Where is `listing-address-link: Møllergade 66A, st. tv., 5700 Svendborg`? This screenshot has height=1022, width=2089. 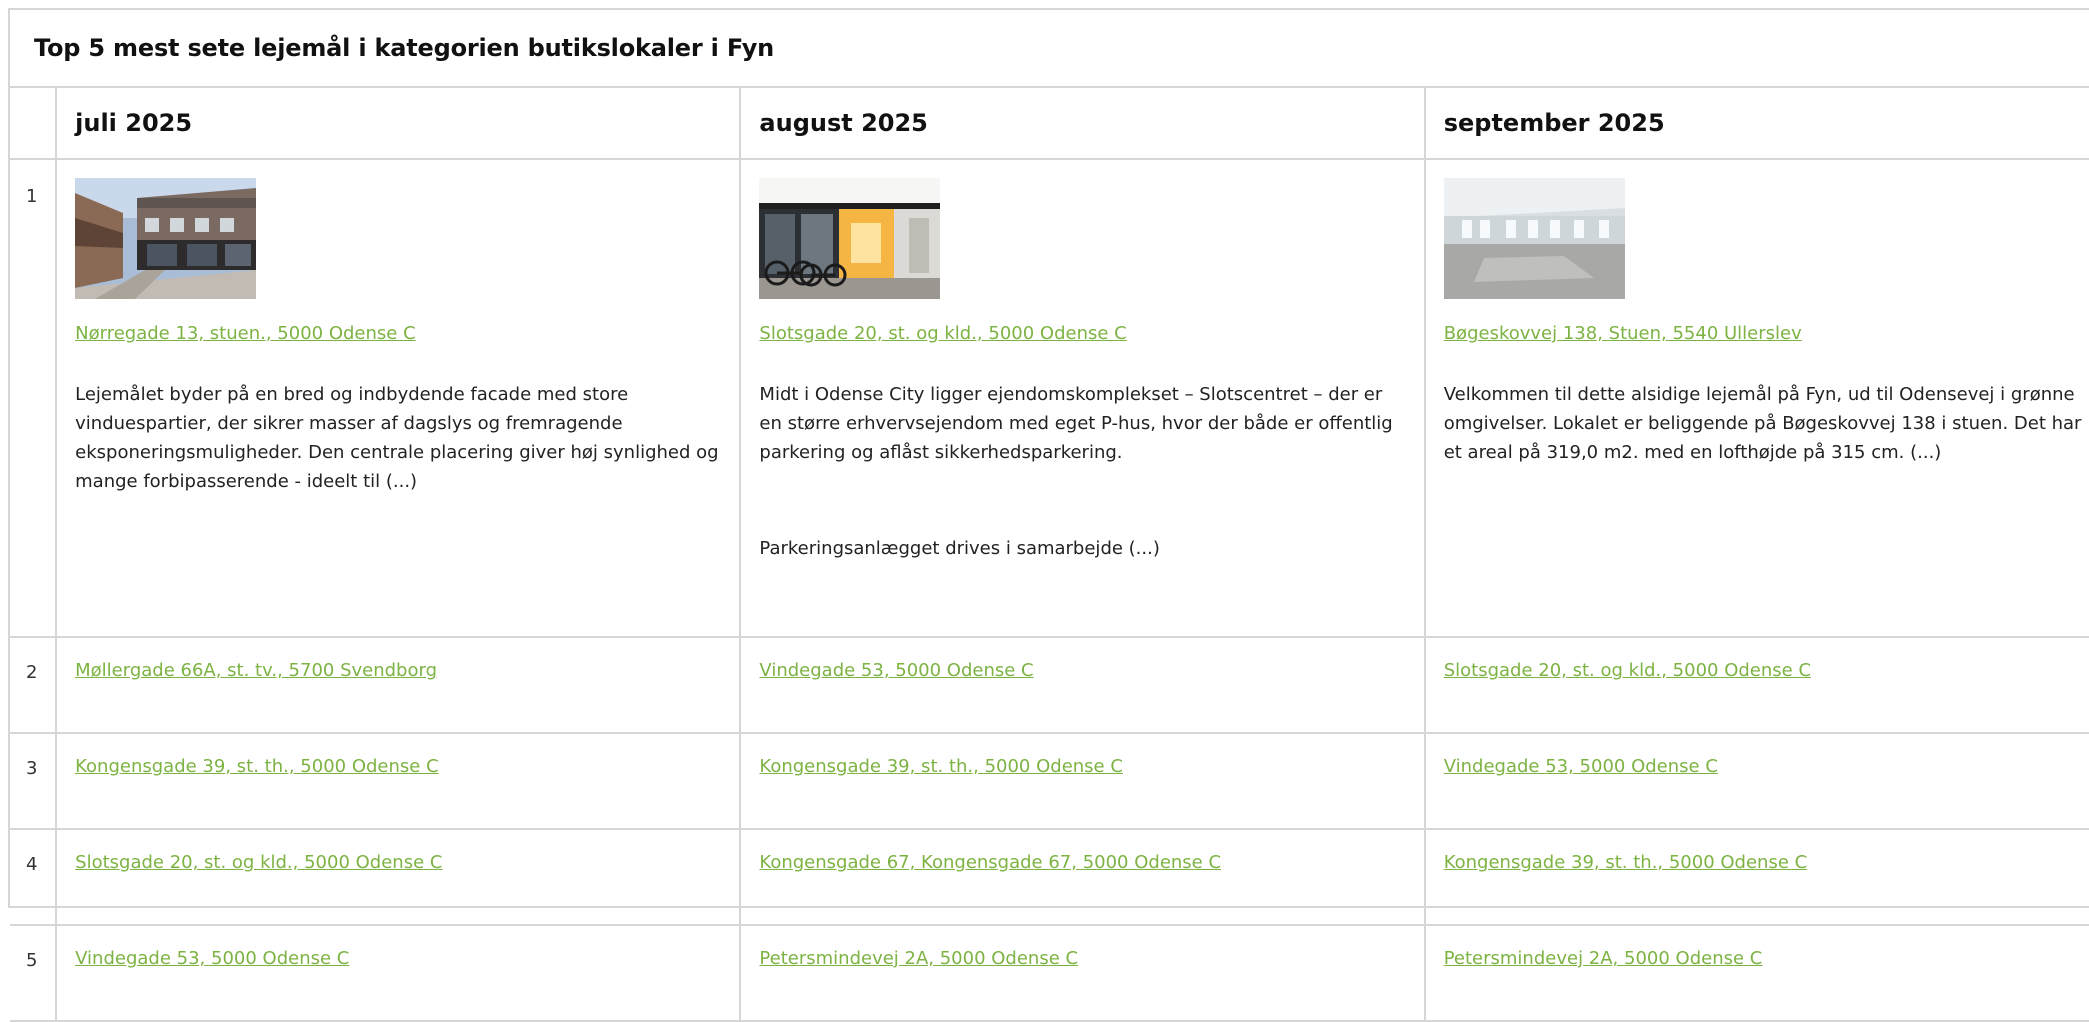 listing-address-link: Møllergade 66A, st. tv., 5700 Svendborg is located at coordinates (256, 670).